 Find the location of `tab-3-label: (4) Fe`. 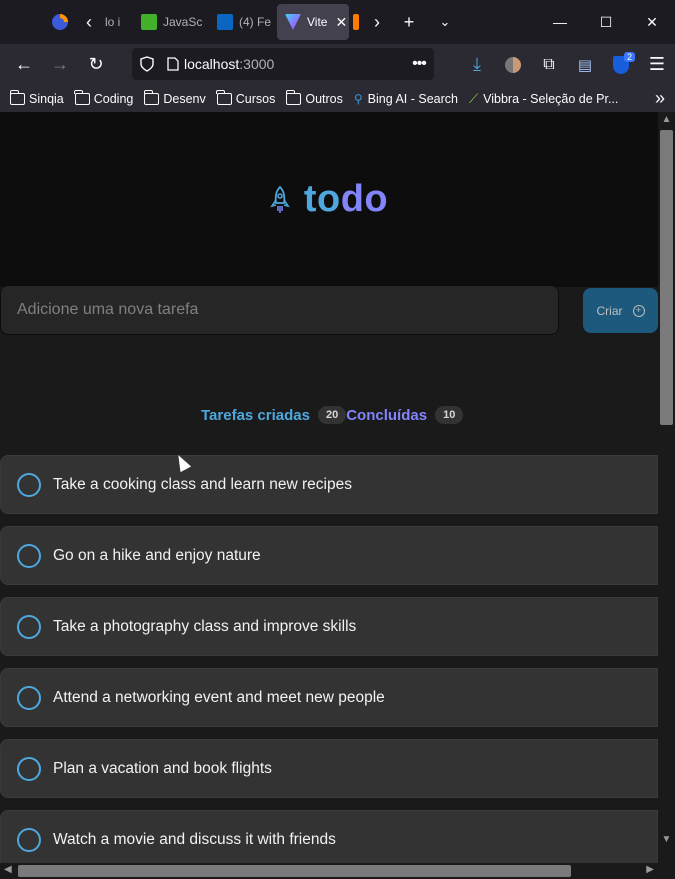

tab-3-label: (4) Fe is located at coordinates (255, 22).